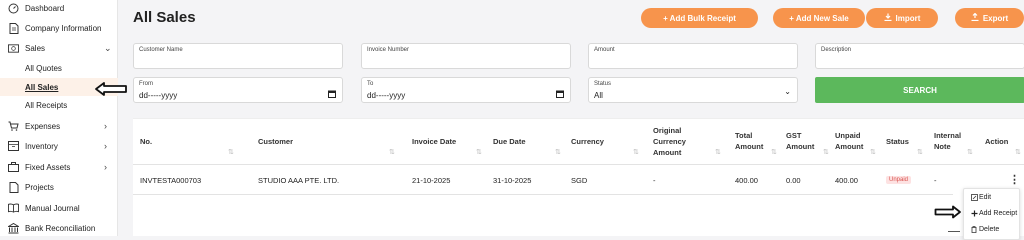  Describe the element at coordinates (275, 141) in the screenshot. I see `header-customer: Customer` at that location.